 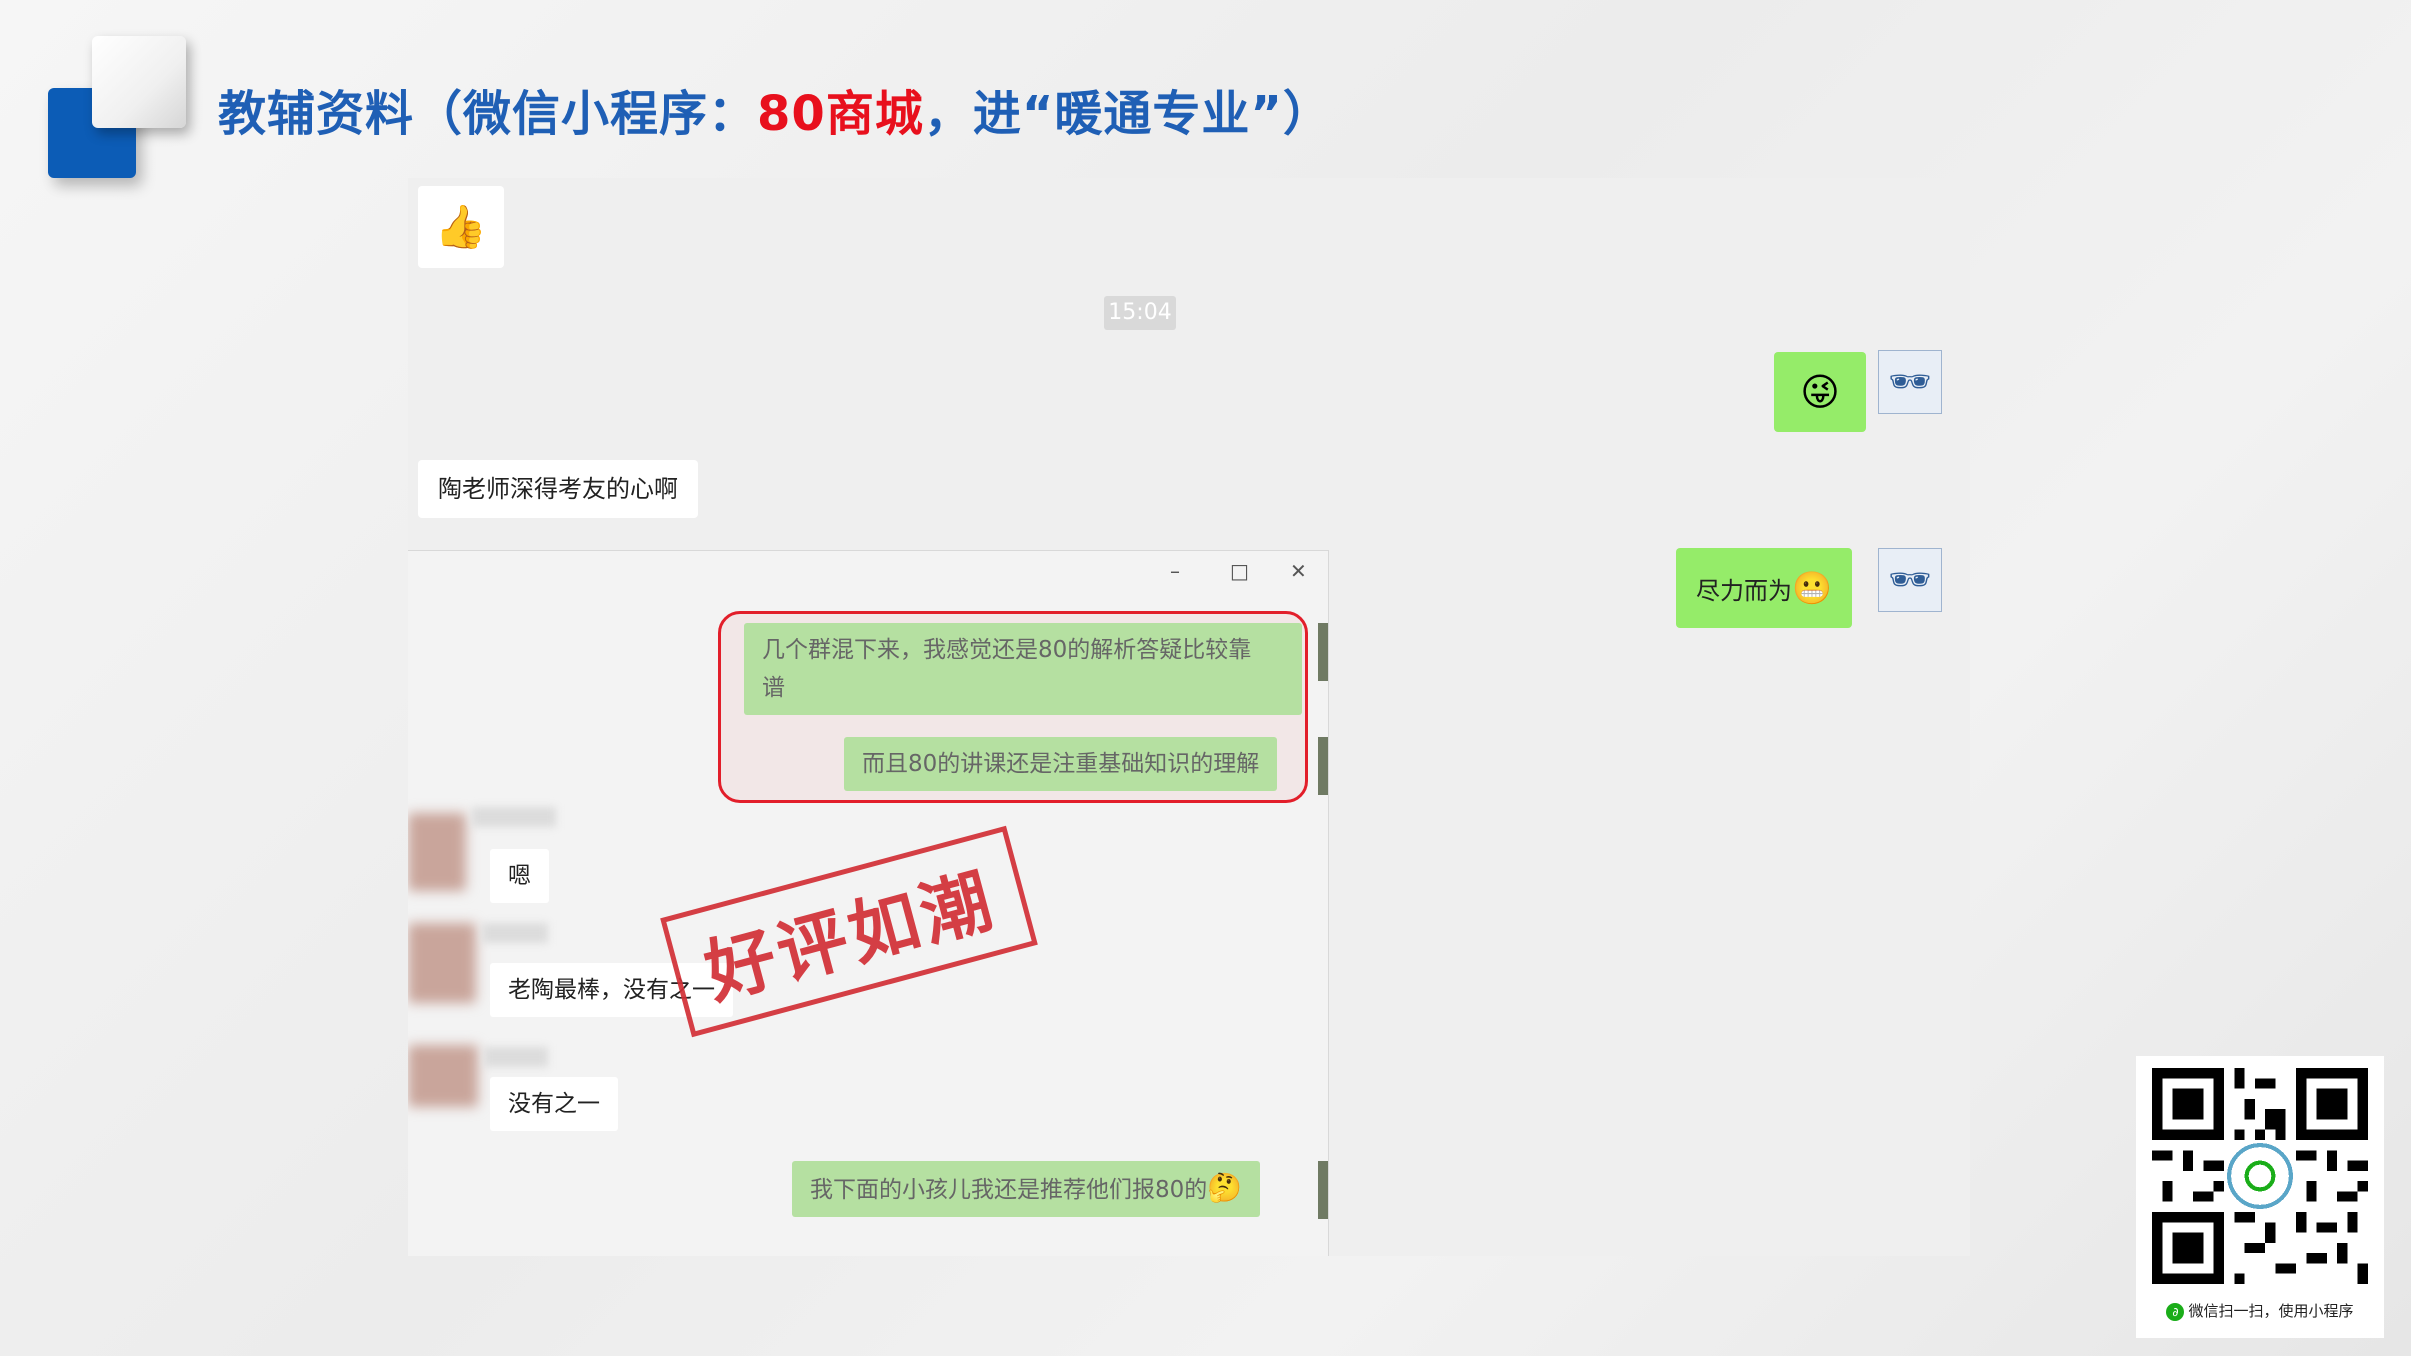 What do you see at coordinates (1225, 1187) in the screenshot?
I see `thinking-emoji-icon: 🤔` at bounding box center [1225, 1187].